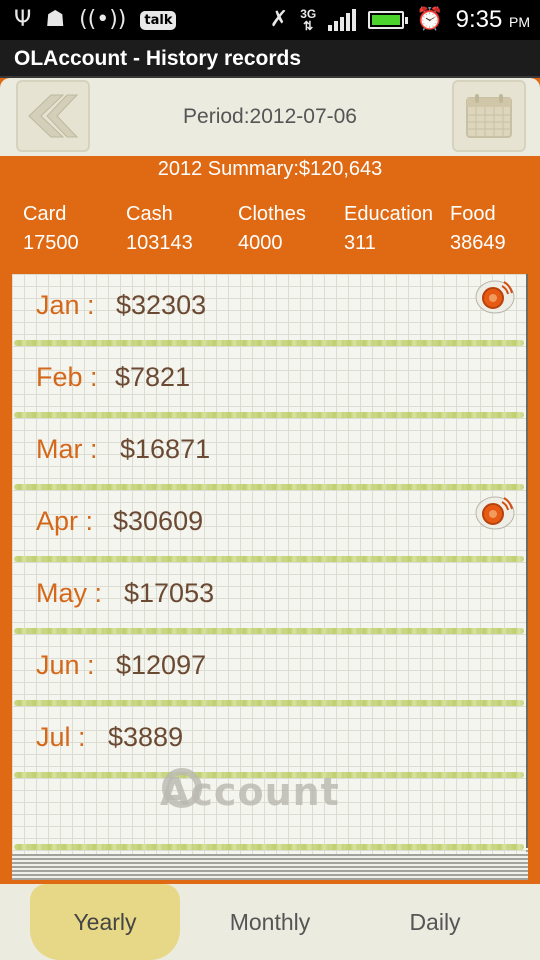  What do you see at coordinates (153, 377) in the screenshot?
I see `record-amount: $7821` at bounding box center [153, 377].